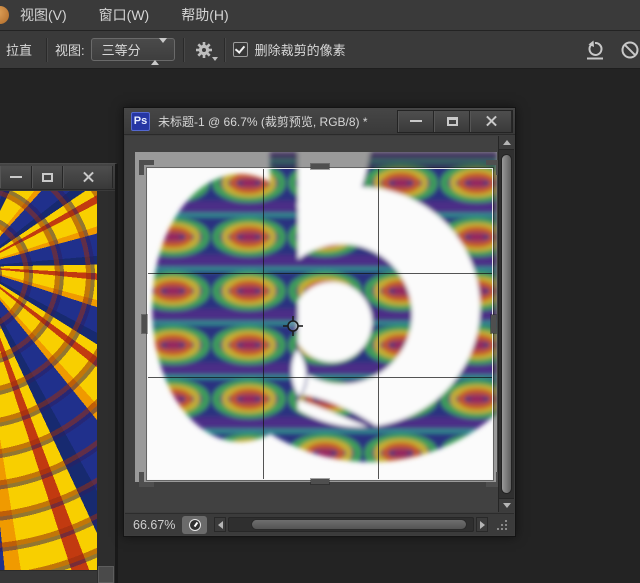 The image size is (640, 583). What do you see at coordinates (359, 524) in the screenshot?
I see `horizontal-scrollbar-thumb` at bounding box center [359, 524].